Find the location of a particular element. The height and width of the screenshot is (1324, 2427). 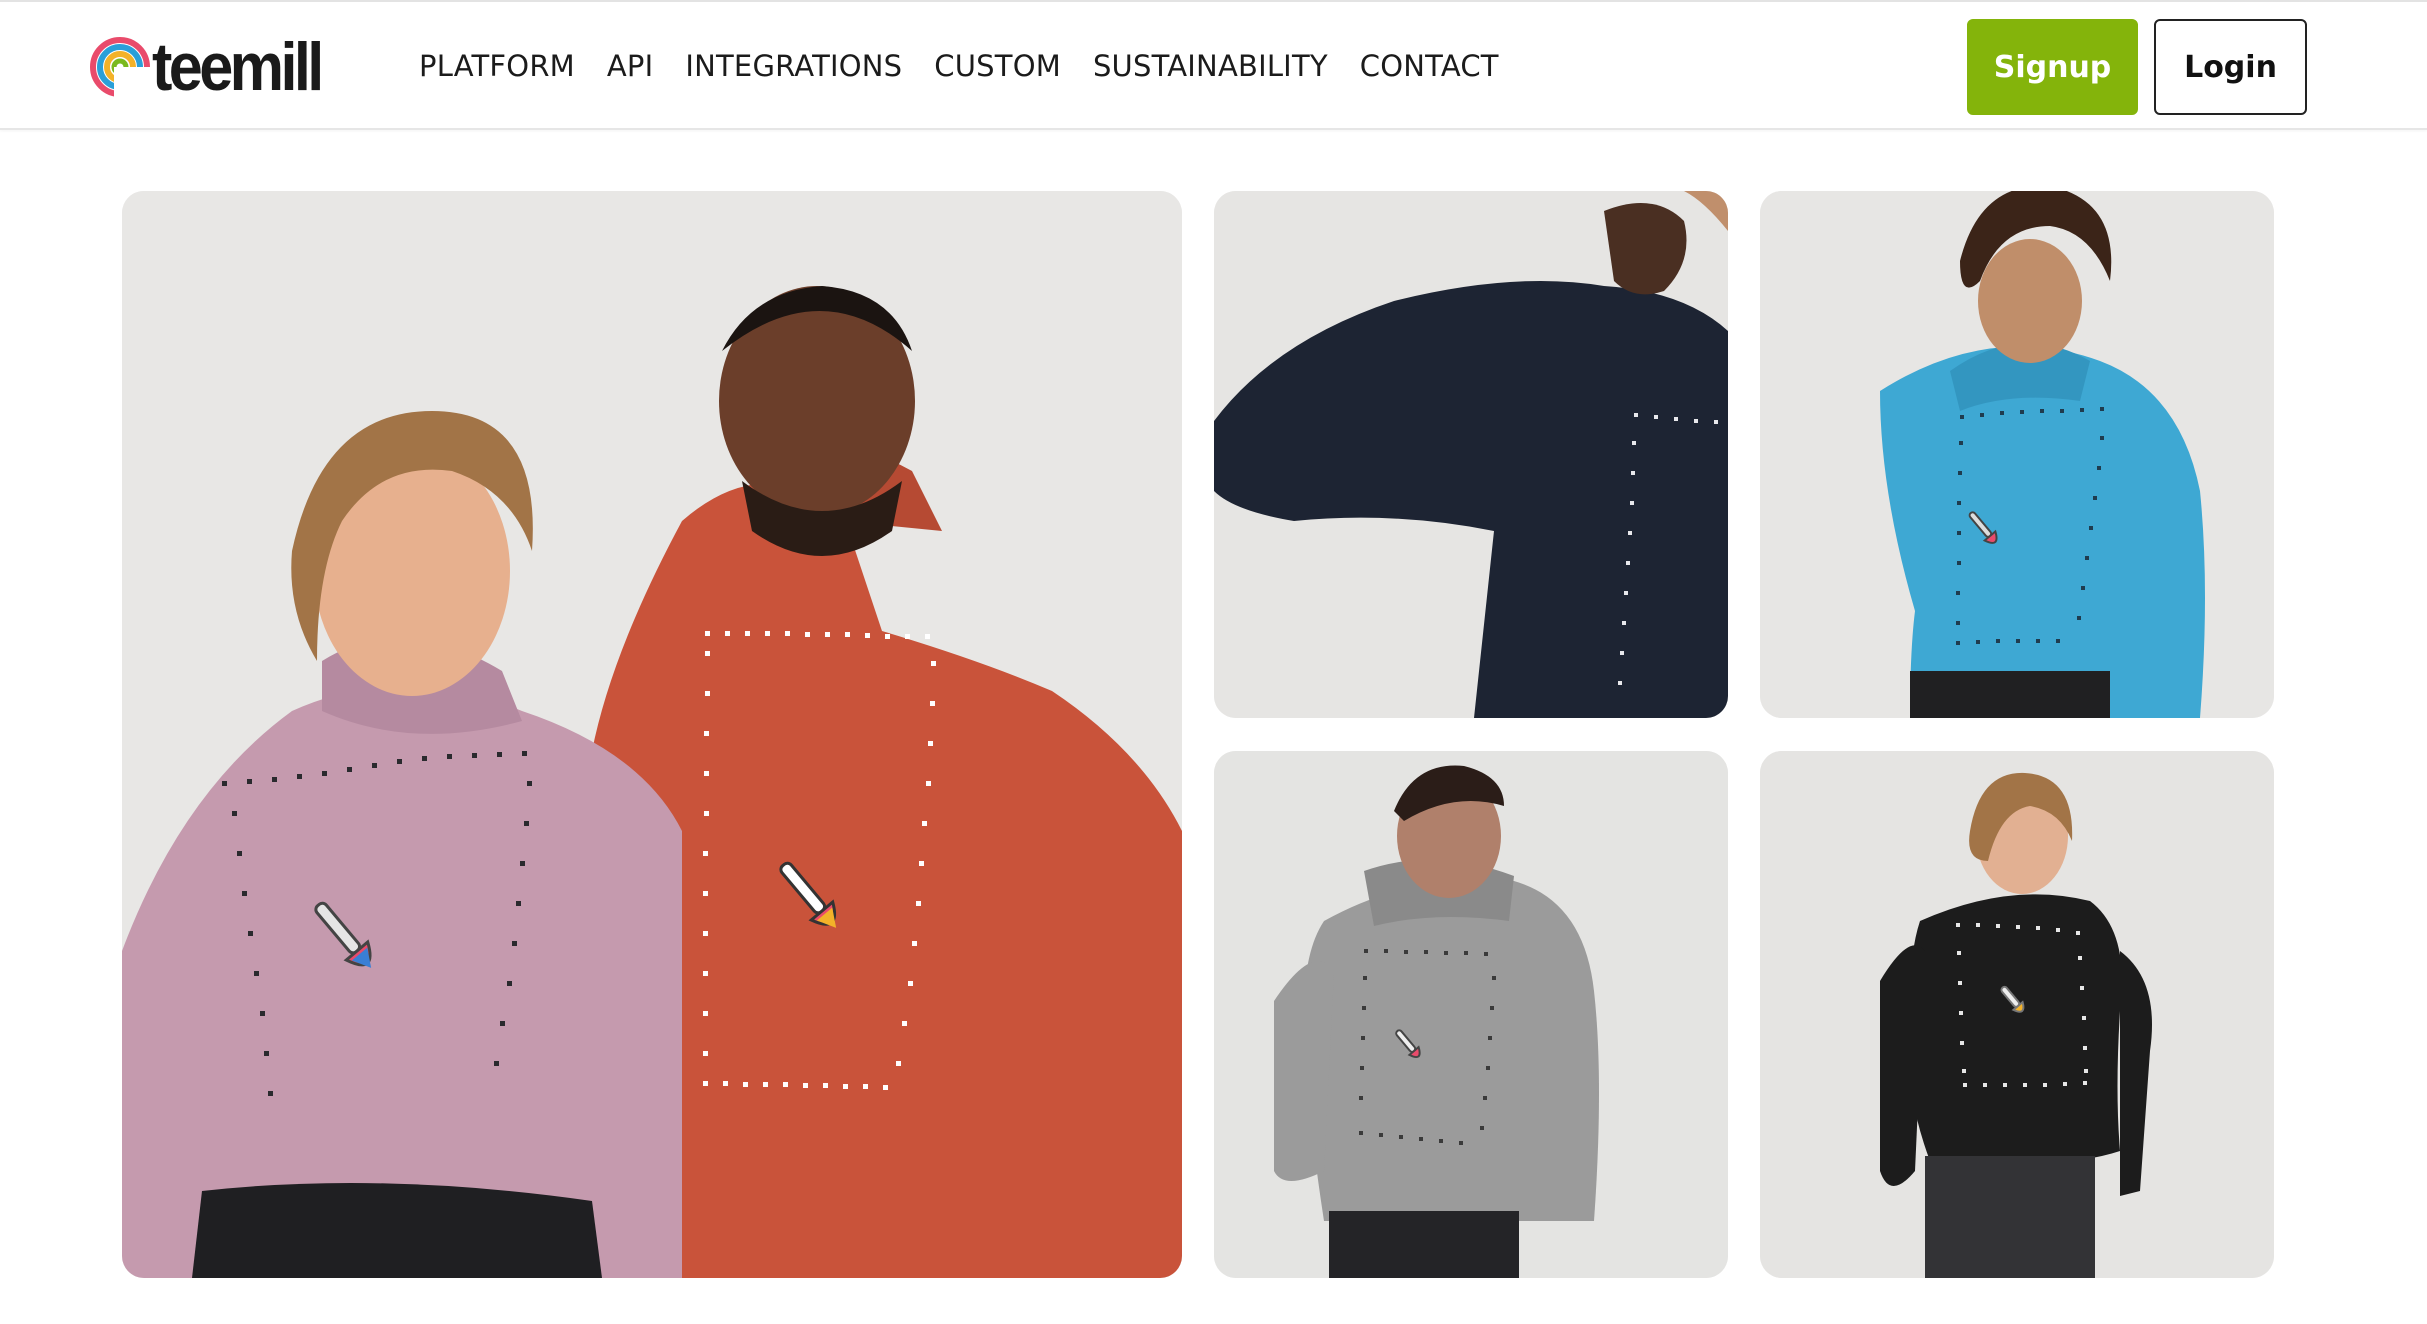

navy-hoodie-image is located at coordinates (1471, 454).